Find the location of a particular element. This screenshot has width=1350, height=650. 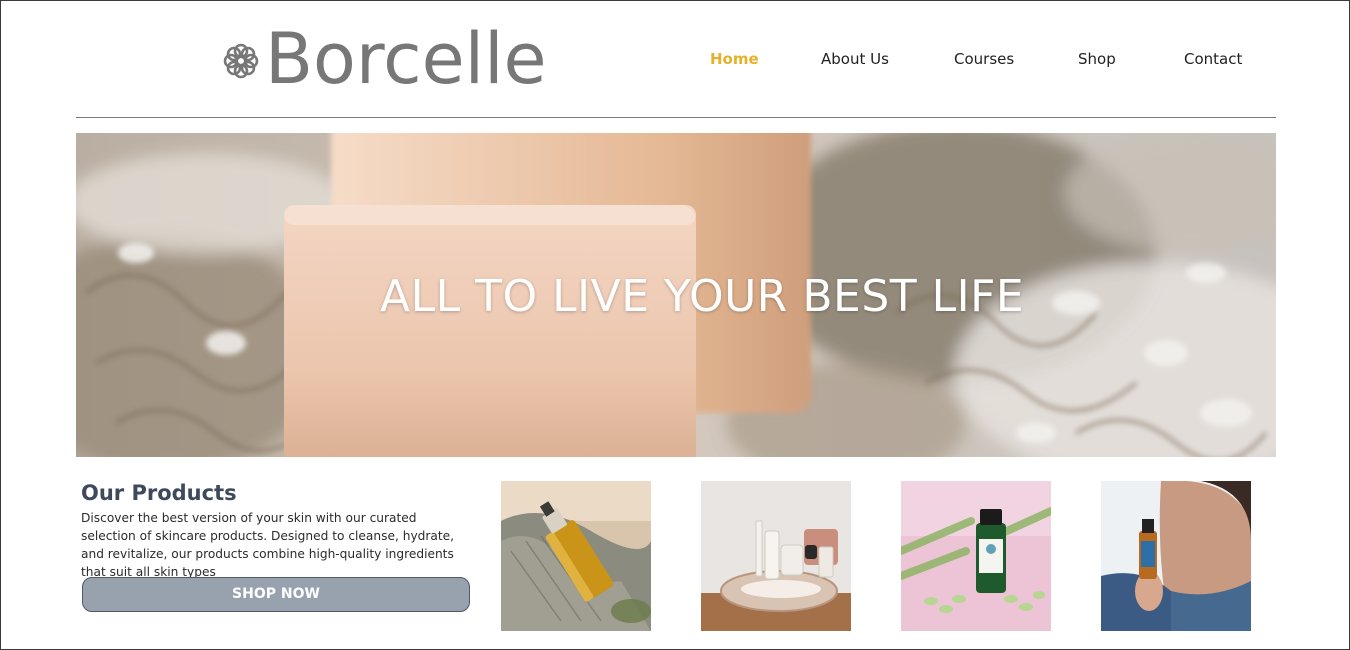

cosmetics-tray-image is located at coordinates (776, 556).